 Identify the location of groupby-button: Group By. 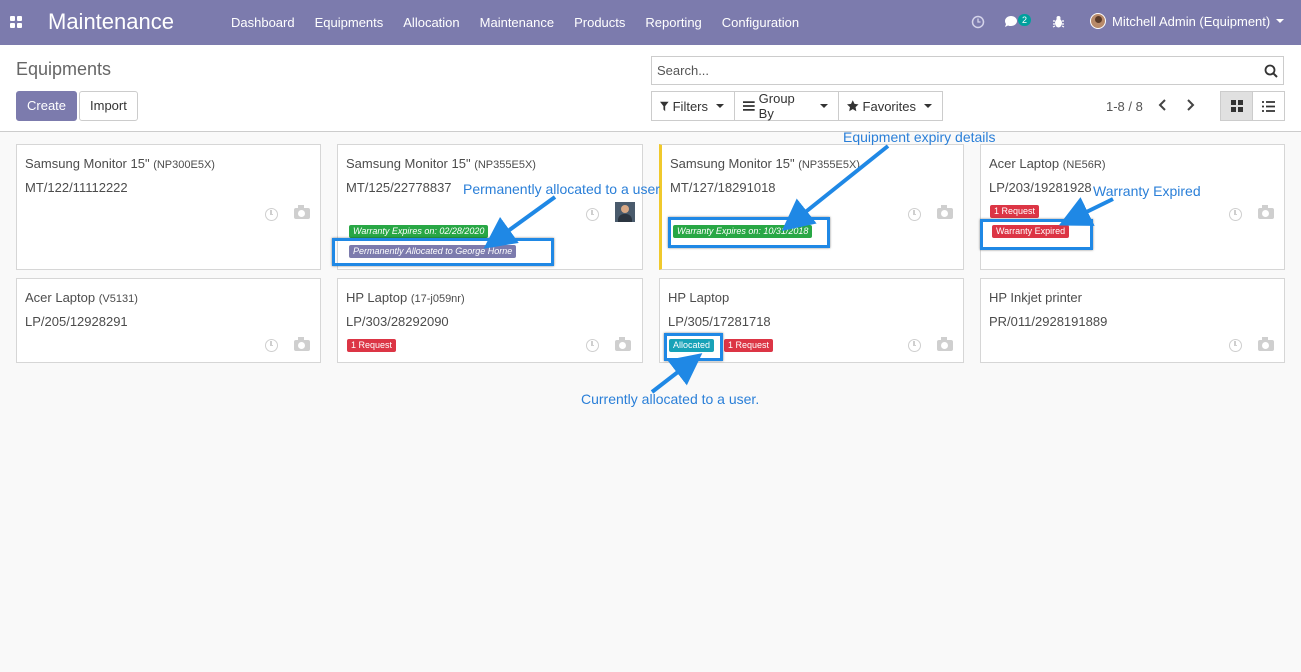
(786, 106).